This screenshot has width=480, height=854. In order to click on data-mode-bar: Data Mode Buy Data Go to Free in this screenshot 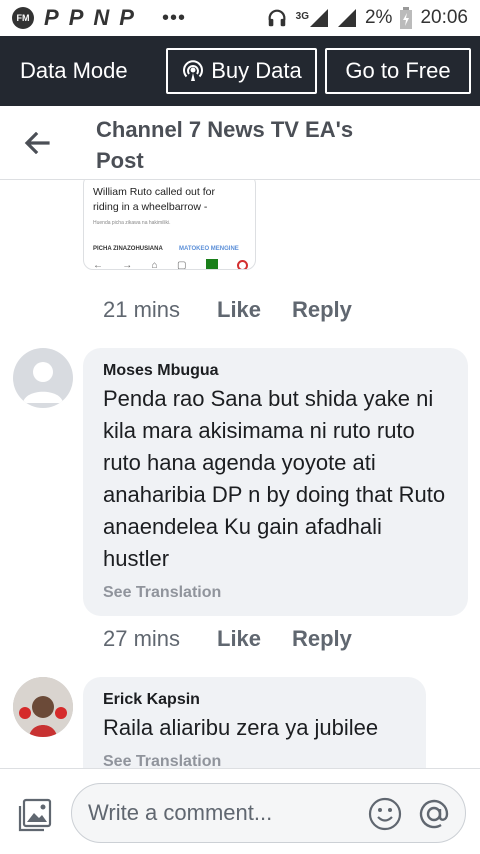, I will do `click(240, 71)`.